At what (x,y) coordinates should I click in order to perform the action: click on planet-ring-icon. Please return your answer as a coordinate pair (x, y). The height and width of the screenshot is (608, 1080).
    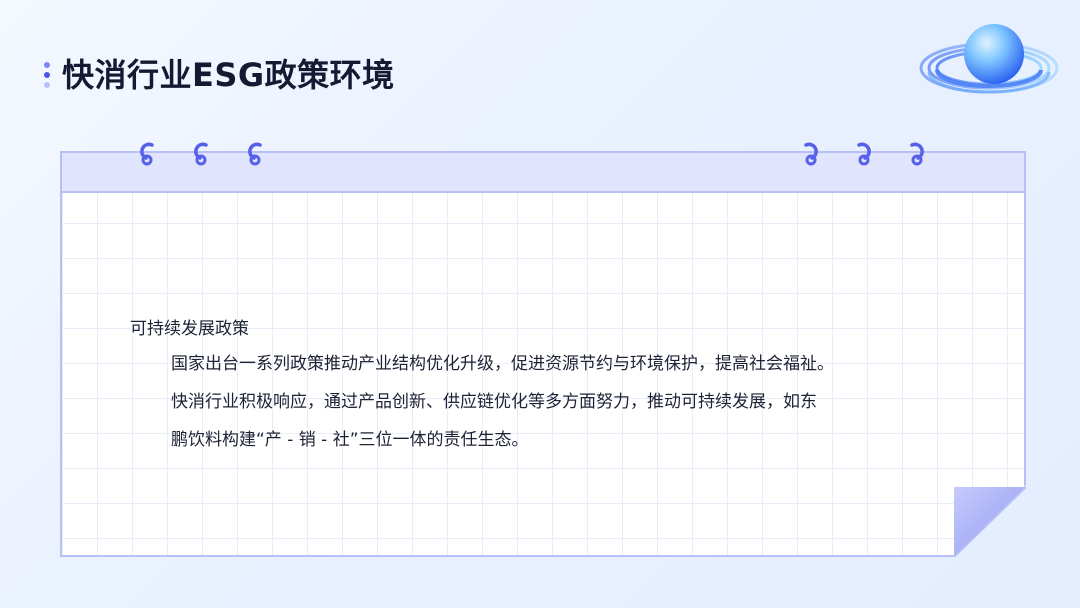
    Looking at the image, I should click on (989, 59).